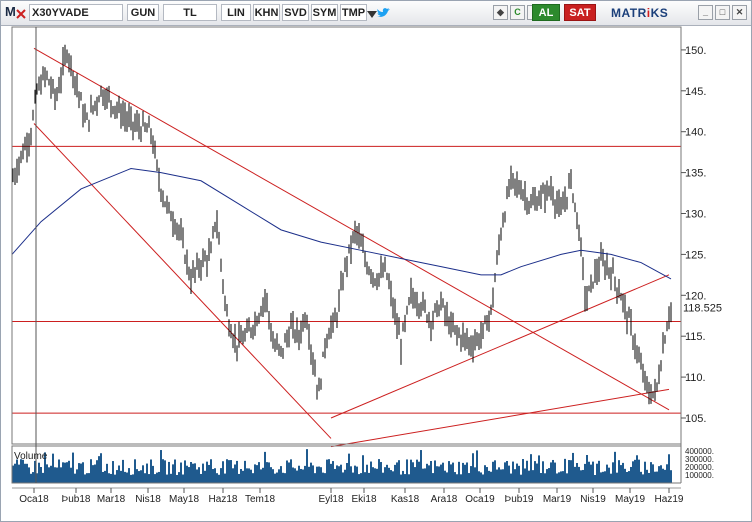 The width and height of the screenshot is (752, 522). Describe the element at coordinates (702, 308) in the screenshot. I see `last-price-label: 118.525` at that location.